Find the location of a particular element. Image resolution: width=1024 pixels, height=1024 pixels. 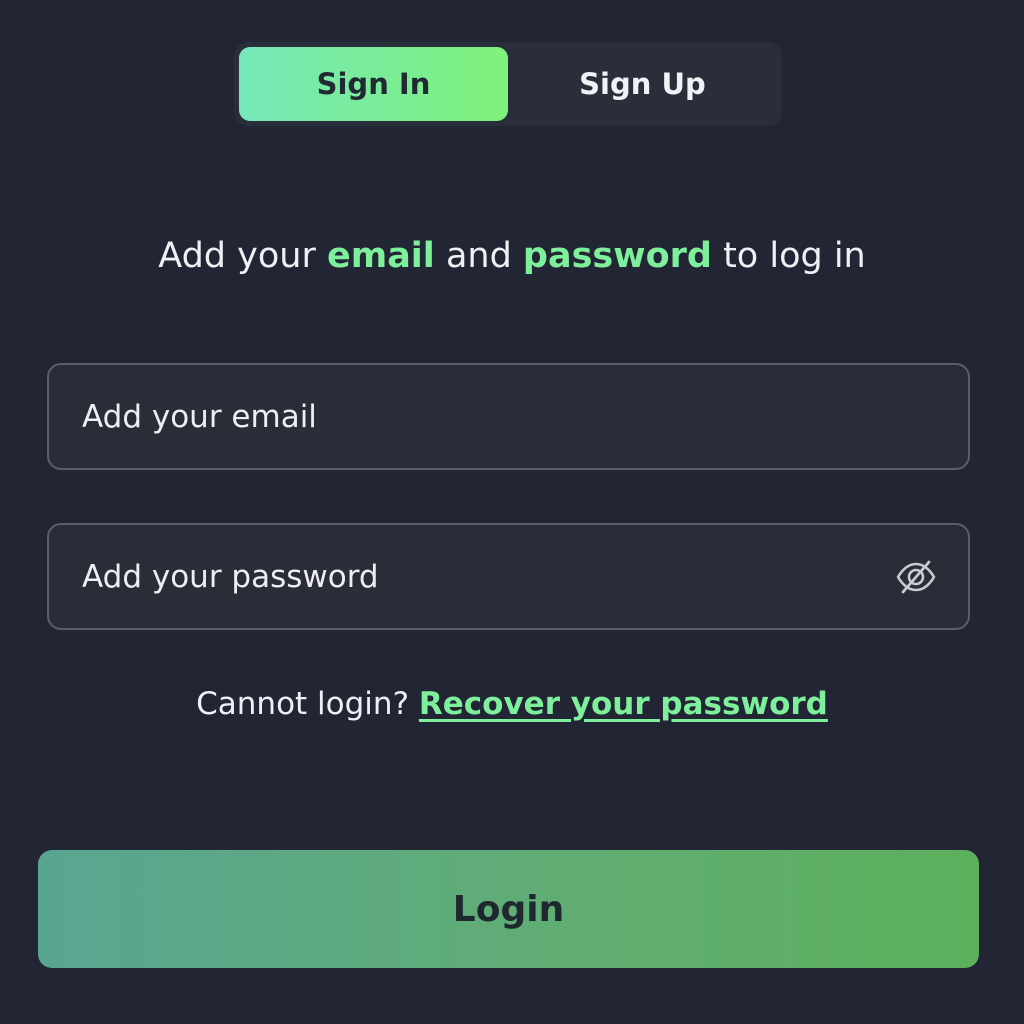

auth-tab-switcher: Sign In Sign Up is located at coordinates (508, 84).